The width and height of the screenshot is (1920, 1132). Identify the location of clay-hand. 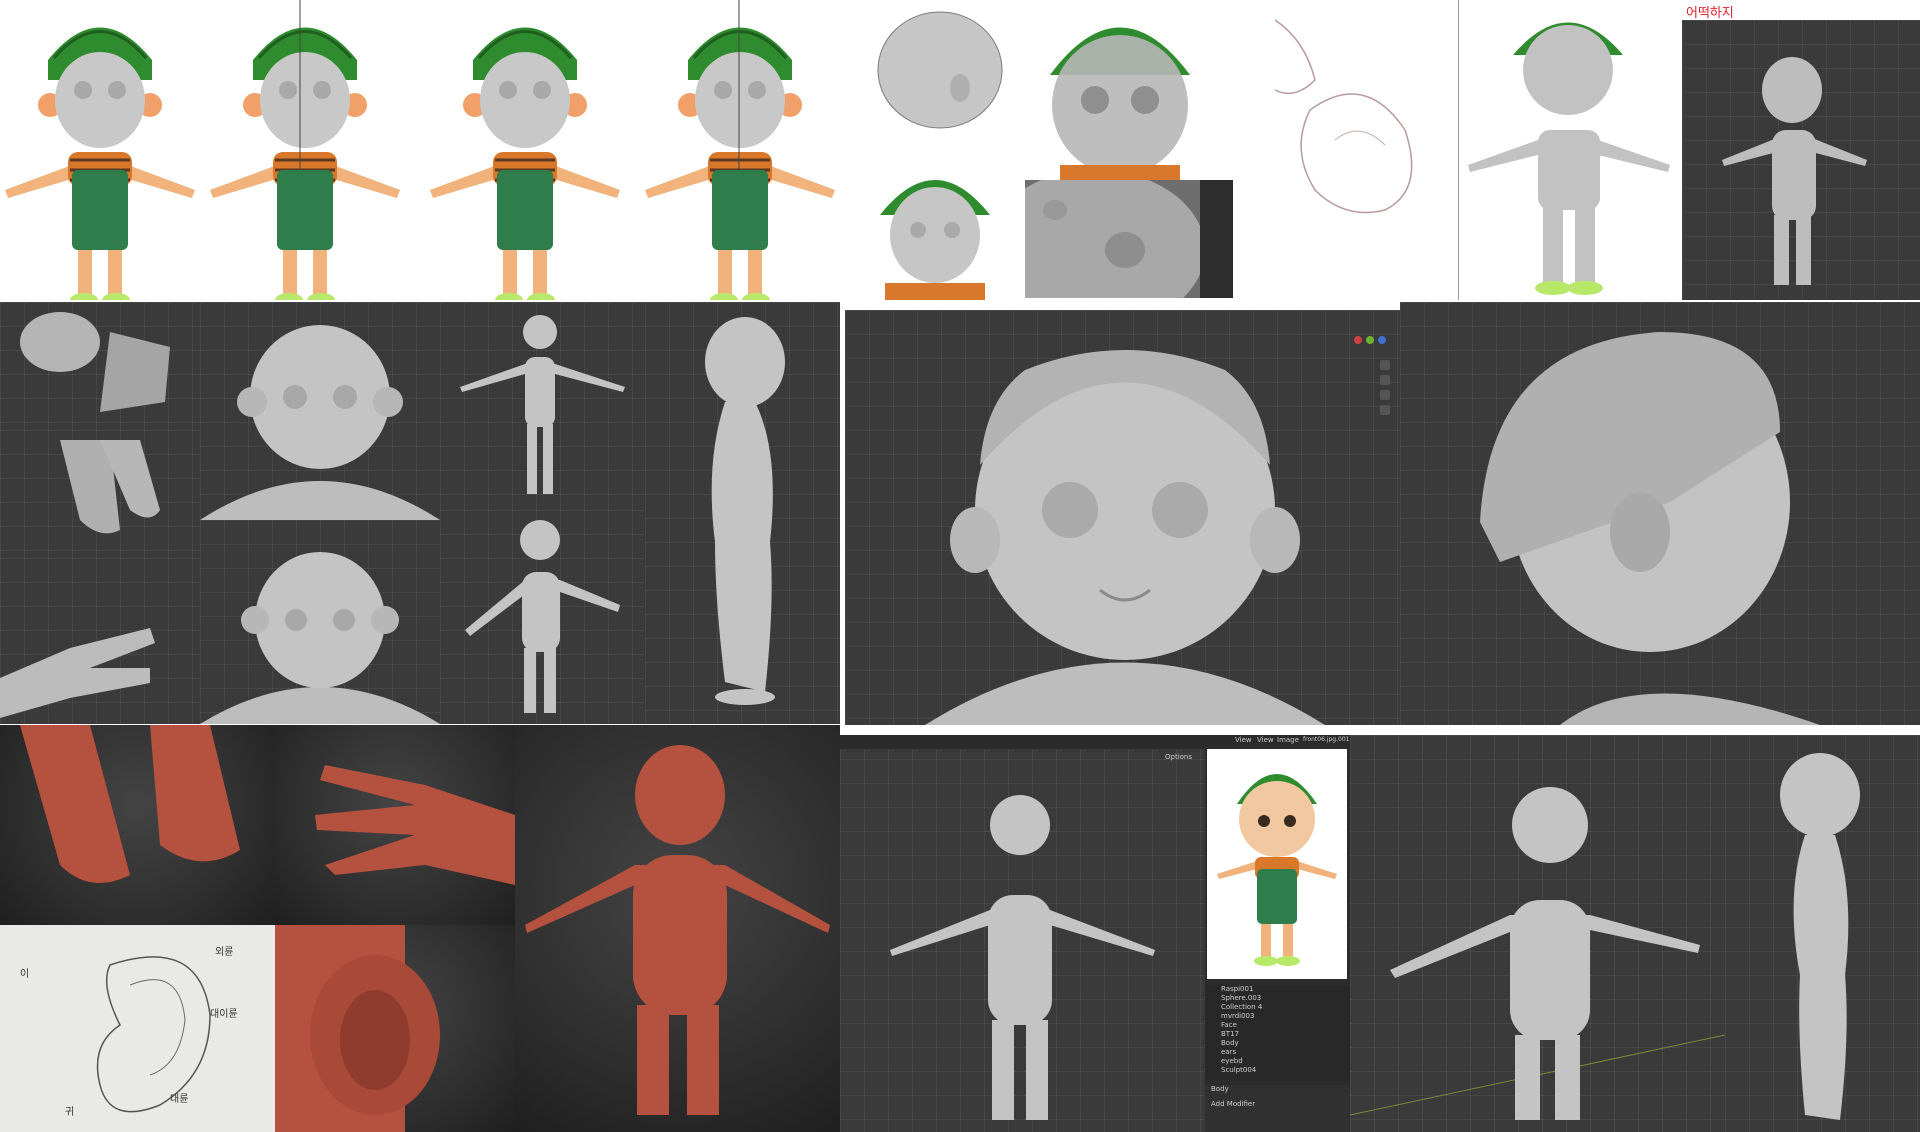
(395, 825).